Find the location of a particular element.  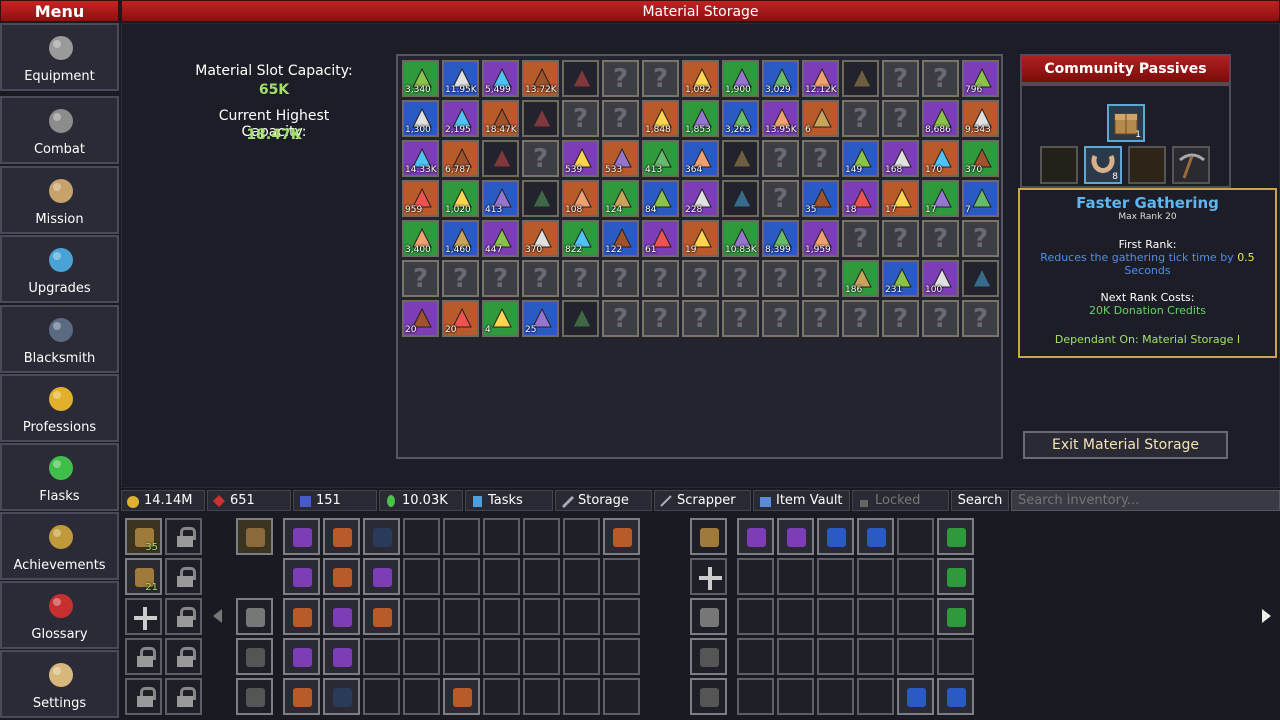

material-slot: 11.95K is located at coordinates (460, 78).